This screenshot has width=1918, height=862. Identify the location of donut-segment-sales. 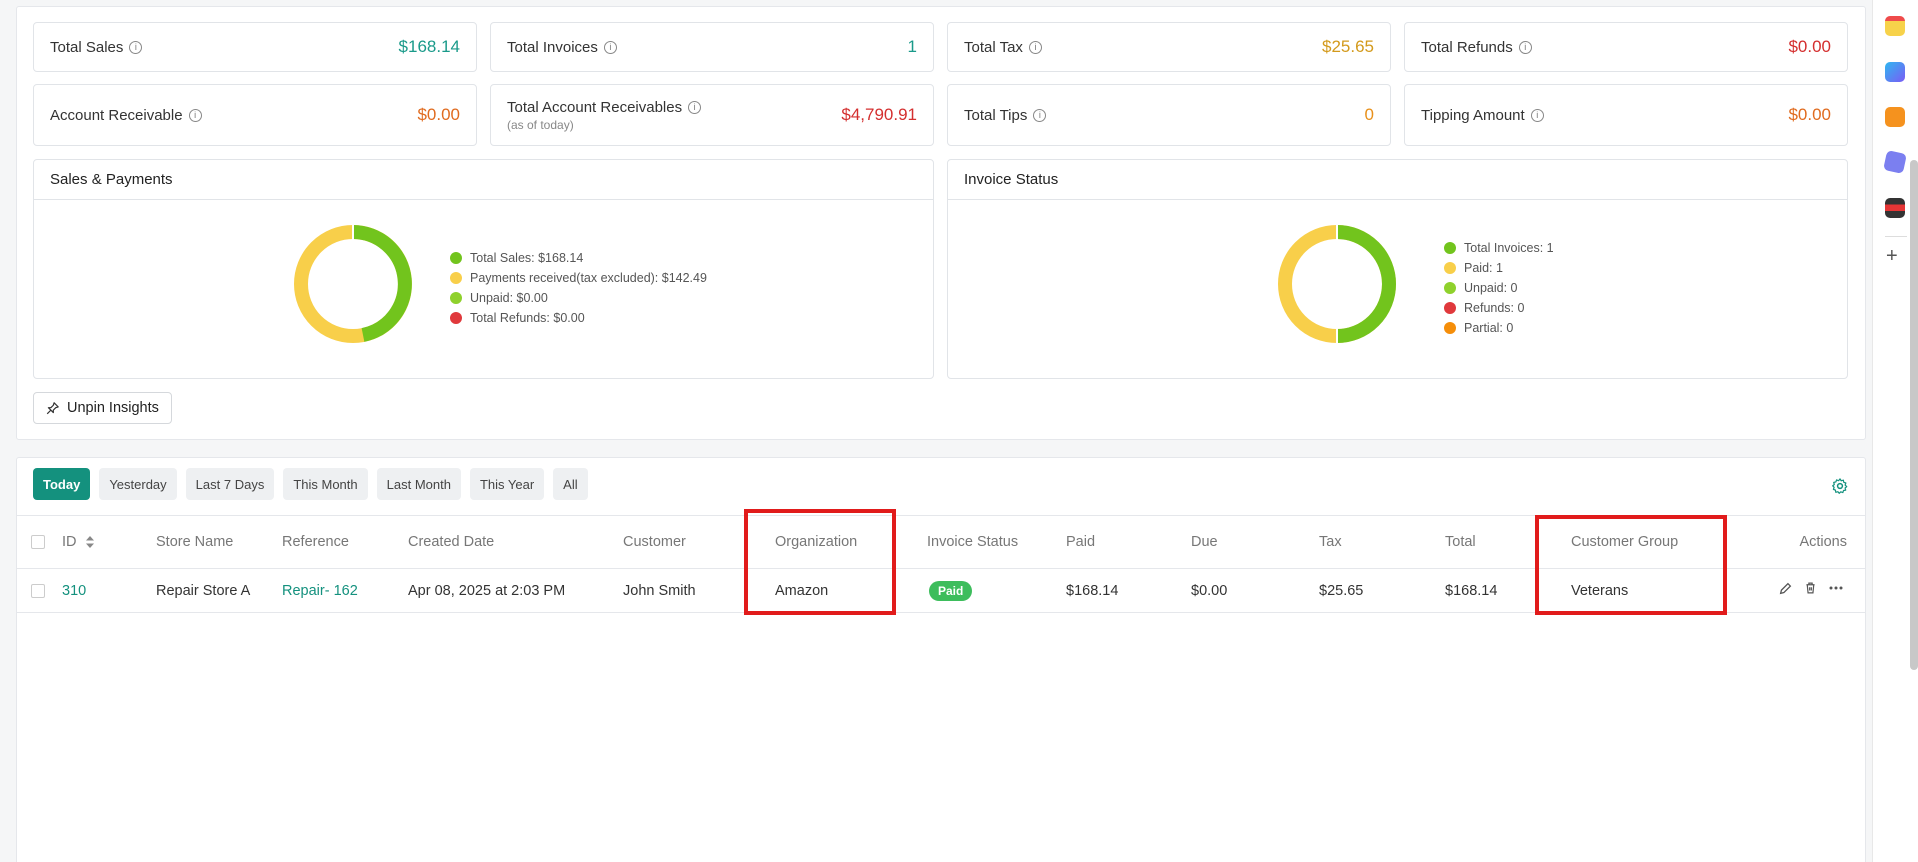
(382, 283).